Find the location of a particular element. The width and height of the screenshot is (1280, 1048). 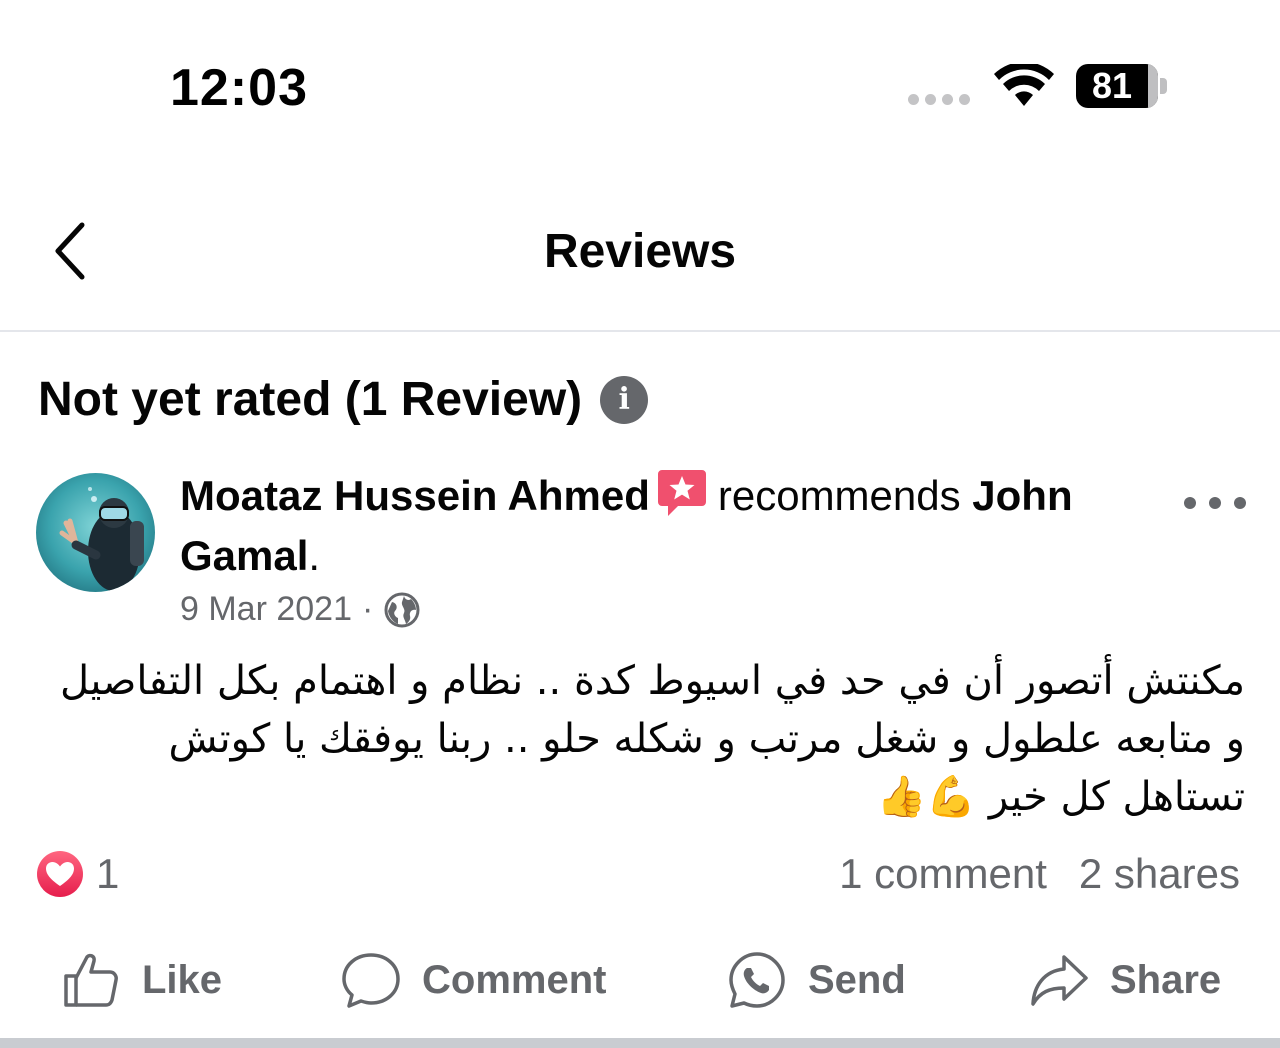

battery-icon: 81 is located at coordinates (1117, 86).